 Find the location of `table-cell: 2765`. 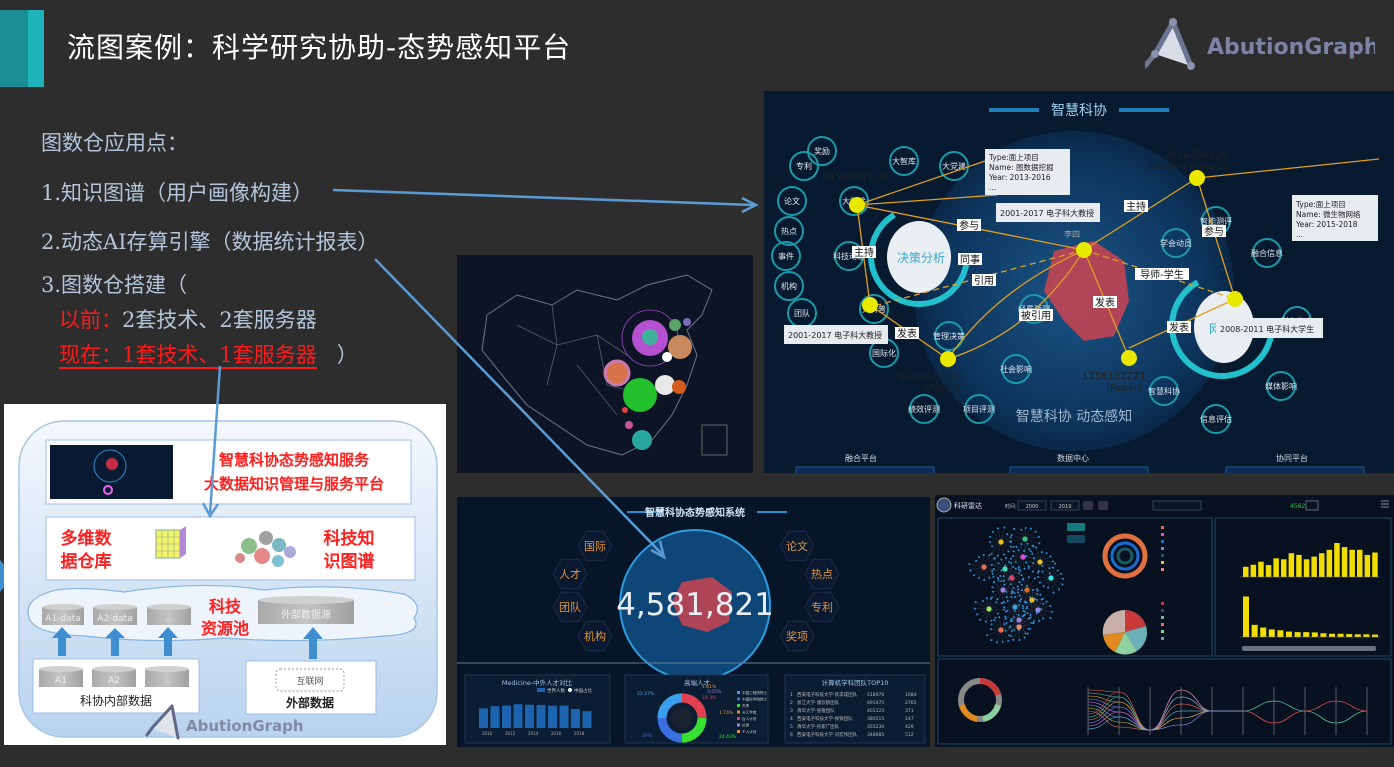

table-cell: 2765 is located at coordinates (911, 703).